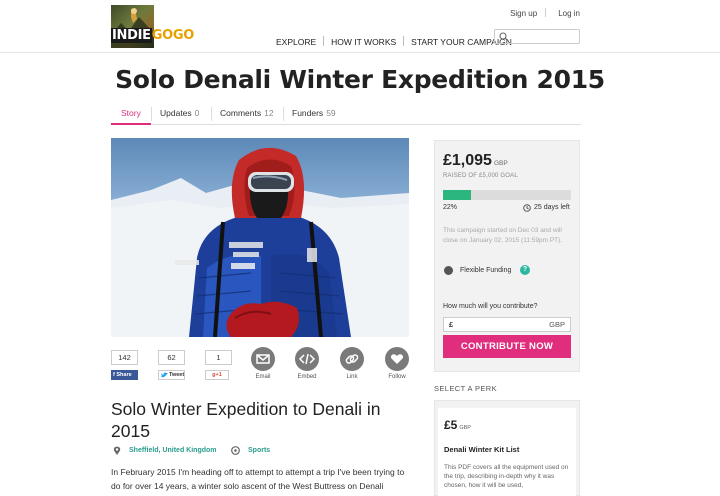  I want to click on search-icon, so click(504, 37).